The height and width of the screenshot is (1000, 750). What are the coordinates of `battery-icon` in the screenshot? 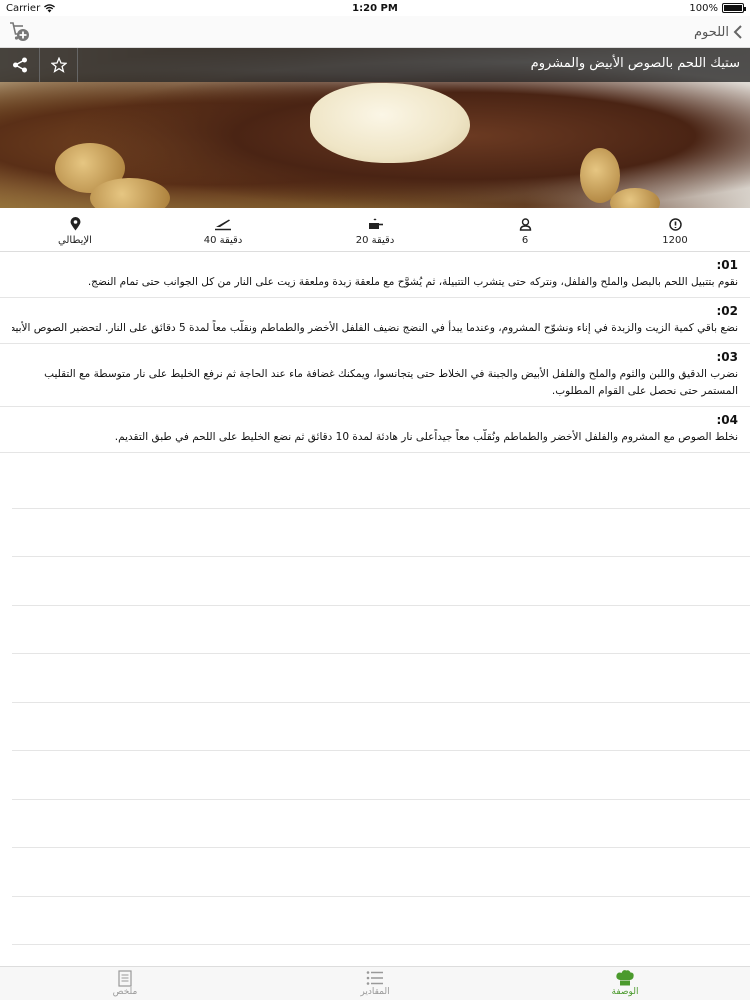 It's located at (734, 8).